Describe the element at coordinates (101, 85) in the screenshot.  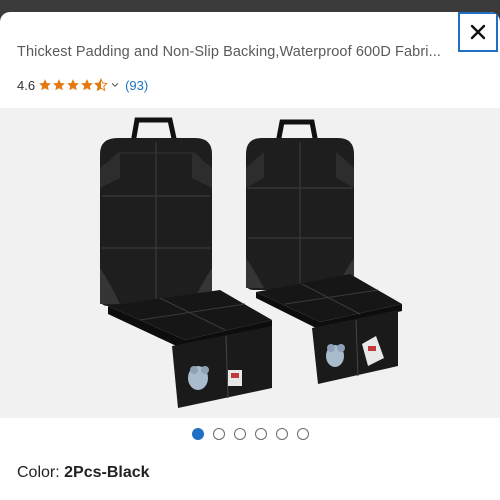
I see `star-half-icon` at that location.